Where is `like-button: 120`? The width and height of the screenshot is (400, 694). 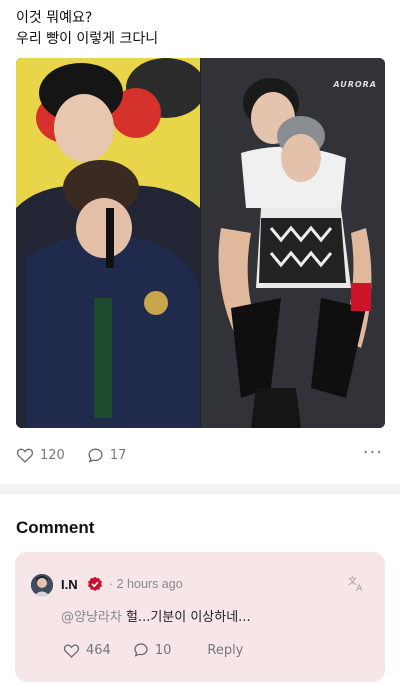 like-button: 120 is located at coordinates (40, 455).